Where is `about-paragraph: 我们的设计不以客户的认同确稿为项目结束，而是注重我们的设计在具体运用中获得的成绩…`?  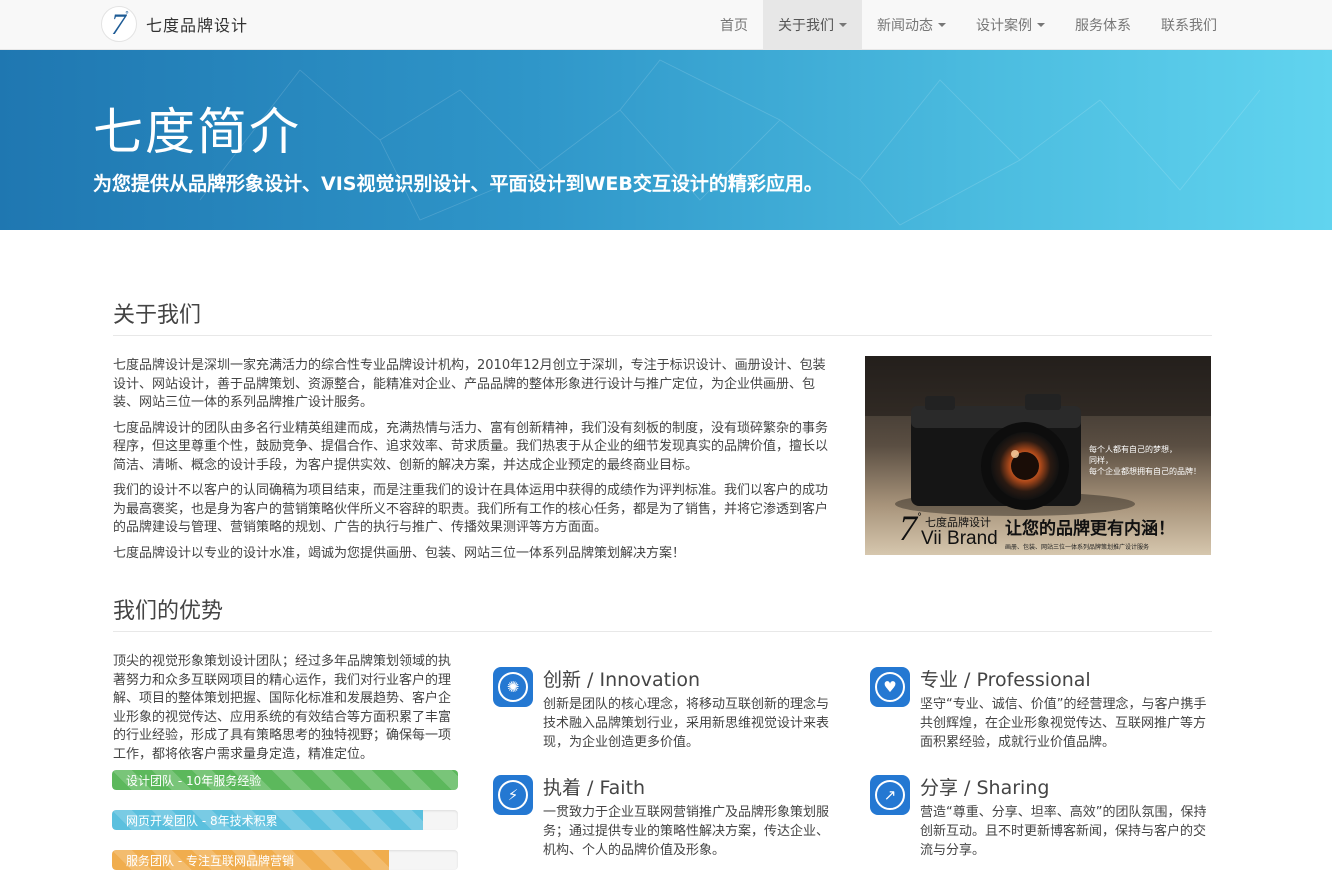
about-paragraph: 我们的设计不以客户的认同确稿为项目结束，而是注重我们的设计在具体运用中获得的成绩… is located at coordinates (471, 509).